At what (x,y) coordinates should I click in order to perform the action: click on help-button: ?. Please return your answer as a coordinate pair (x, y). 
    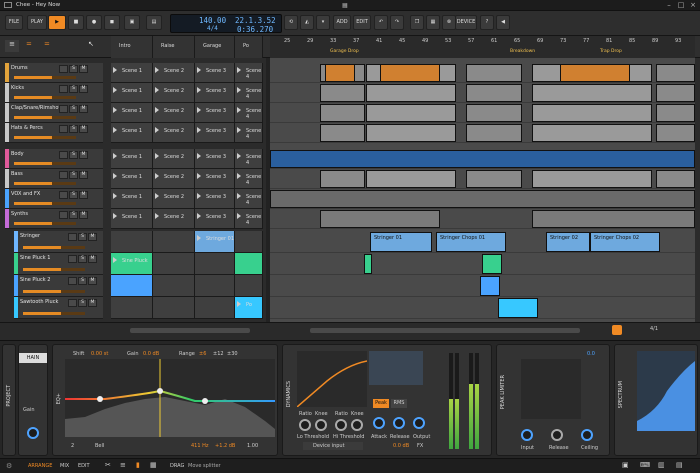
    Looking at the image, I should click on (487, 22).